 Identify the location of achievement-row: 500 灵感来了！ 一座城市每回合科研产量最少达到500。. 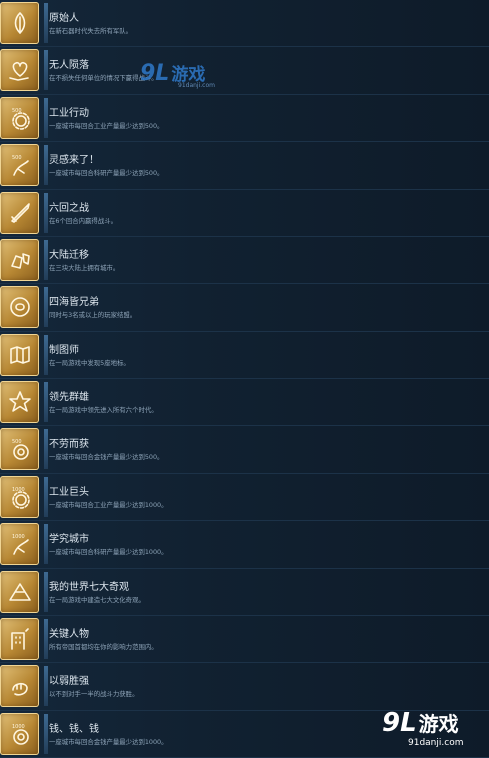
(244, 166).